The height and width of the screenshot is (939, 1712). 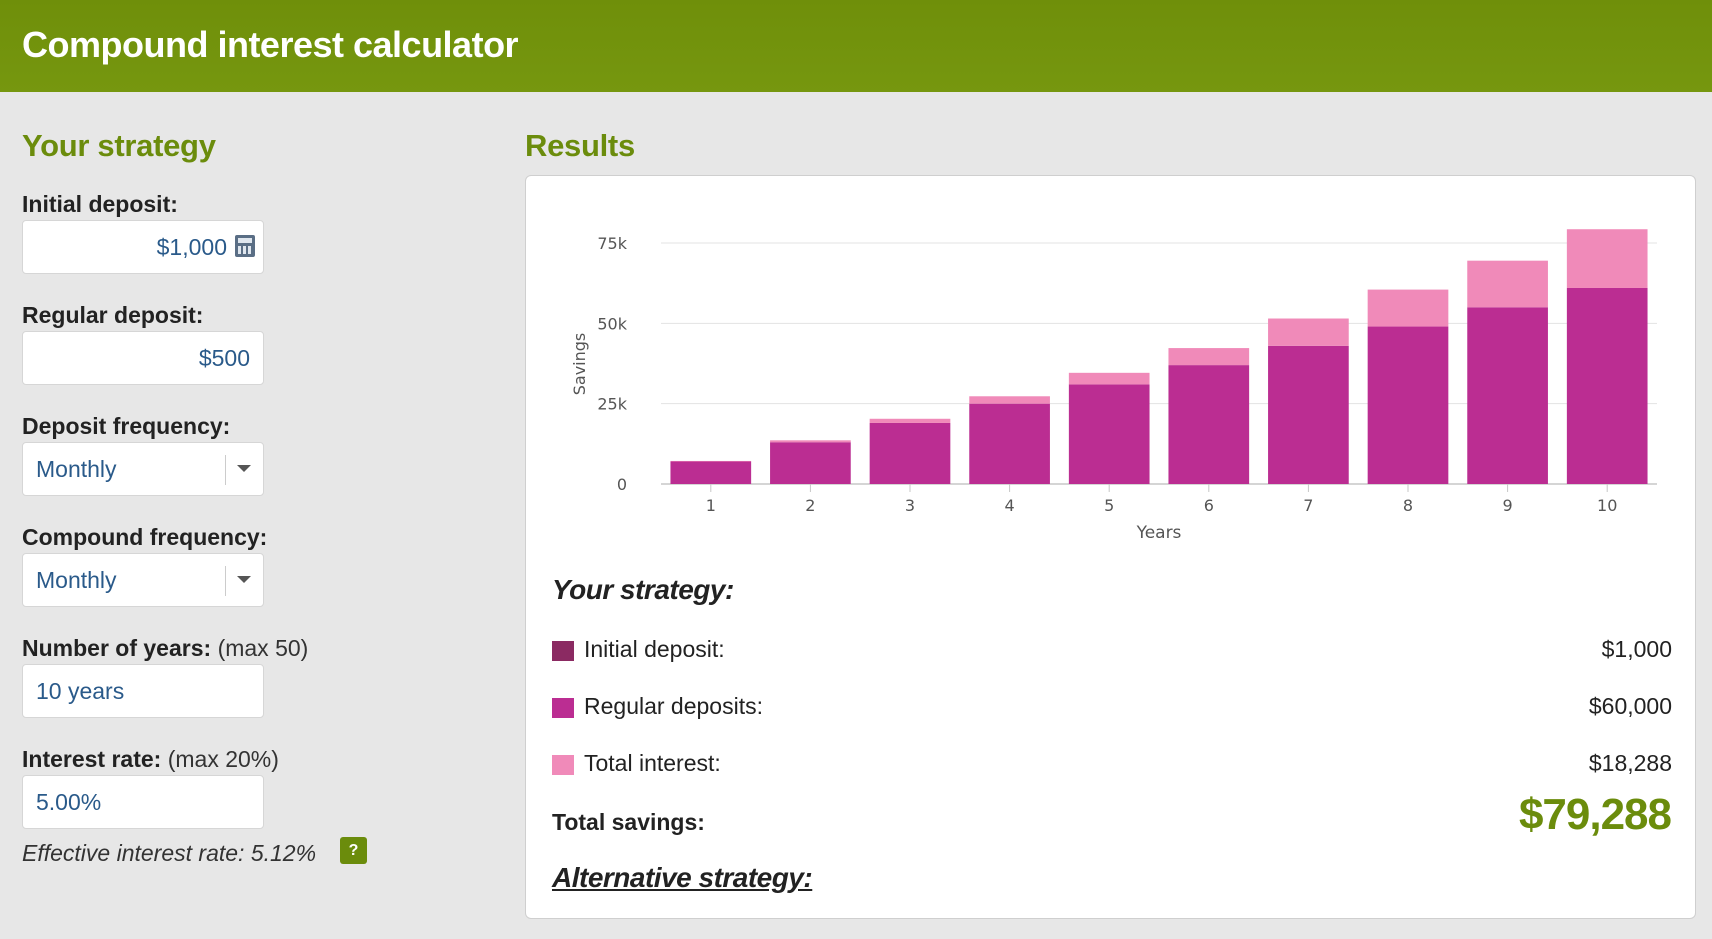 I want to click on years-label: Number of years: (max 50), so click(x=165, y=648).